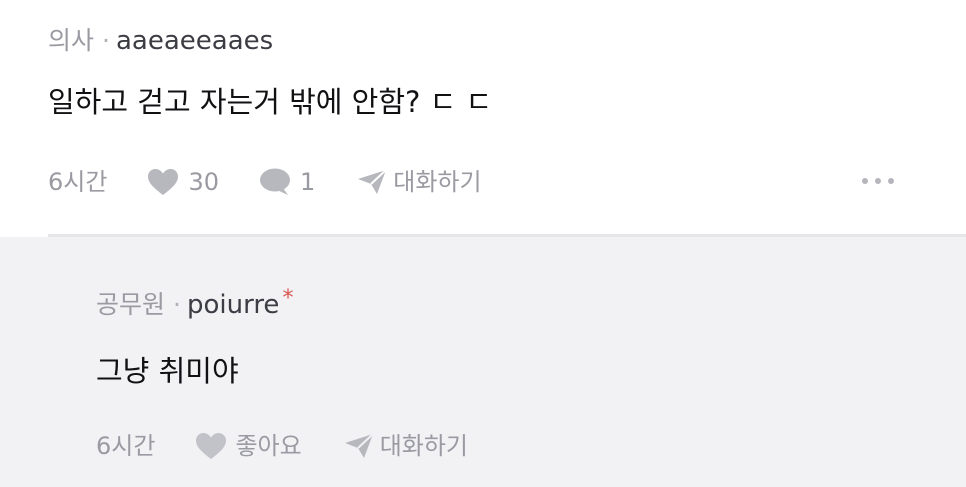 The width and height of the screenshot is (966, 487). I want to click on speech-bubble-icon, so click(275, 182).